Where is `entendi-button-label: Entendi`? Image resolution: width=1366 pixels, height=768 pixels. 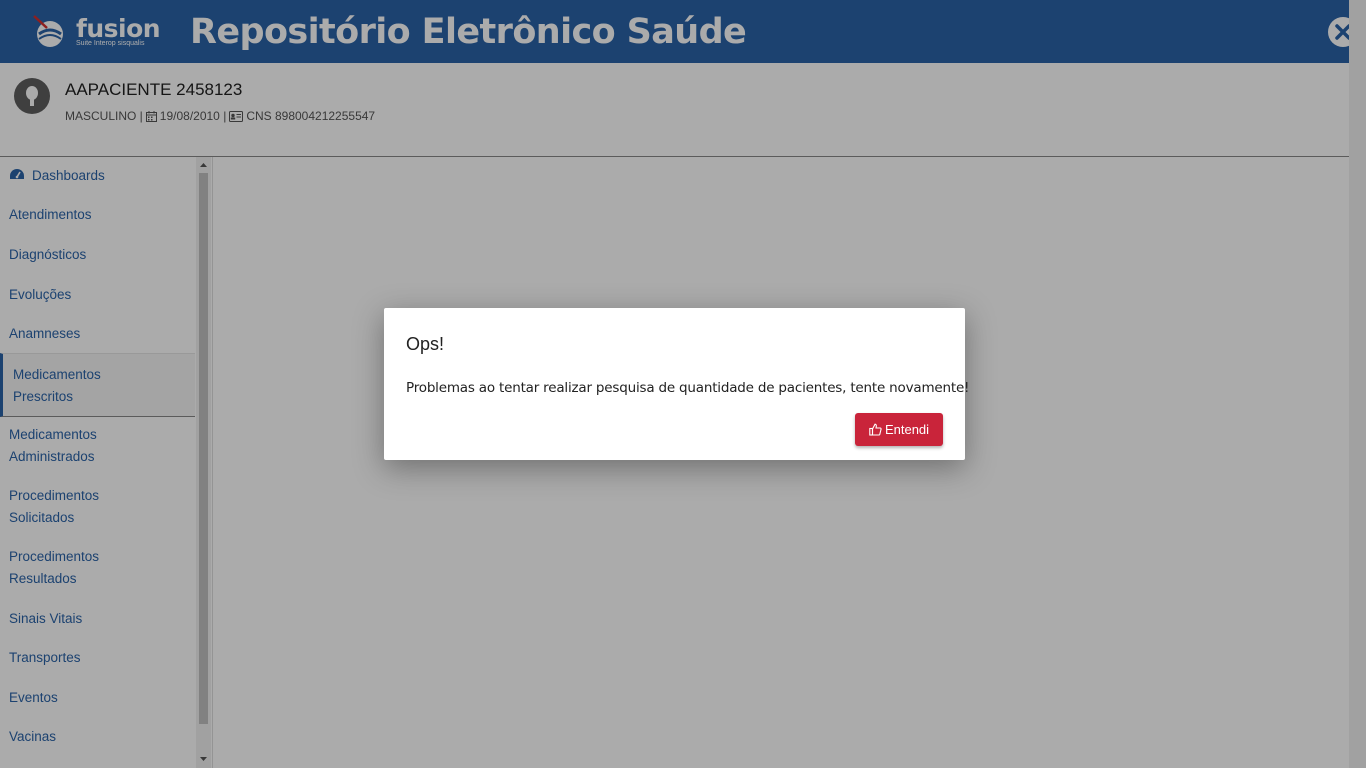 entendi-button-label: Entendi is located at coordinates (907, 429).